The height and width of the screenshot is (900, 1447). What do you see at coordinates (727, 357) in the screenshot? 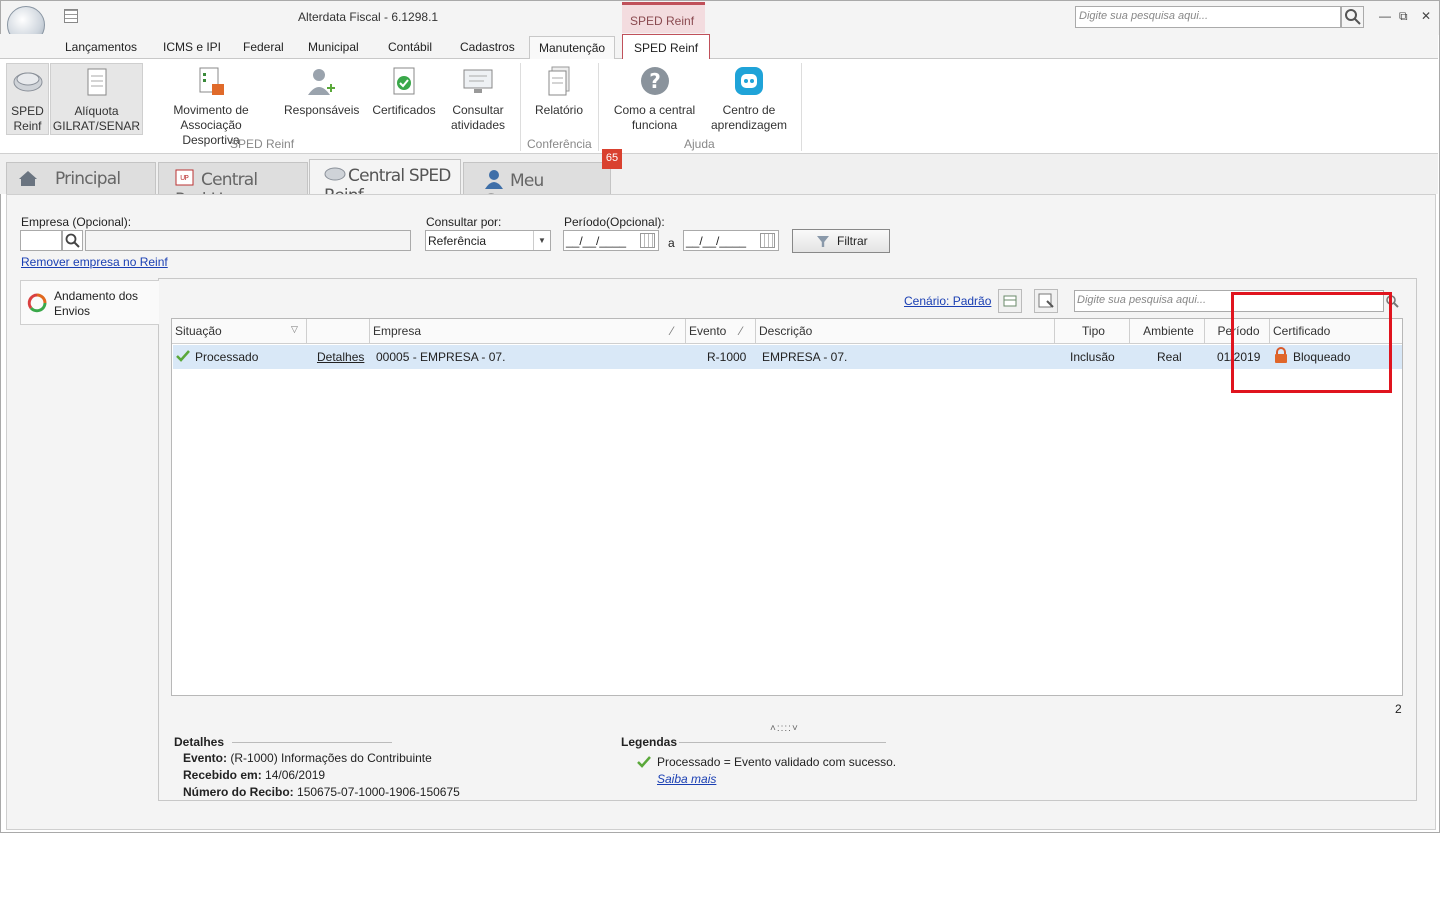
I see `cell-evento: R-1000` at bounding box center [727, 357].